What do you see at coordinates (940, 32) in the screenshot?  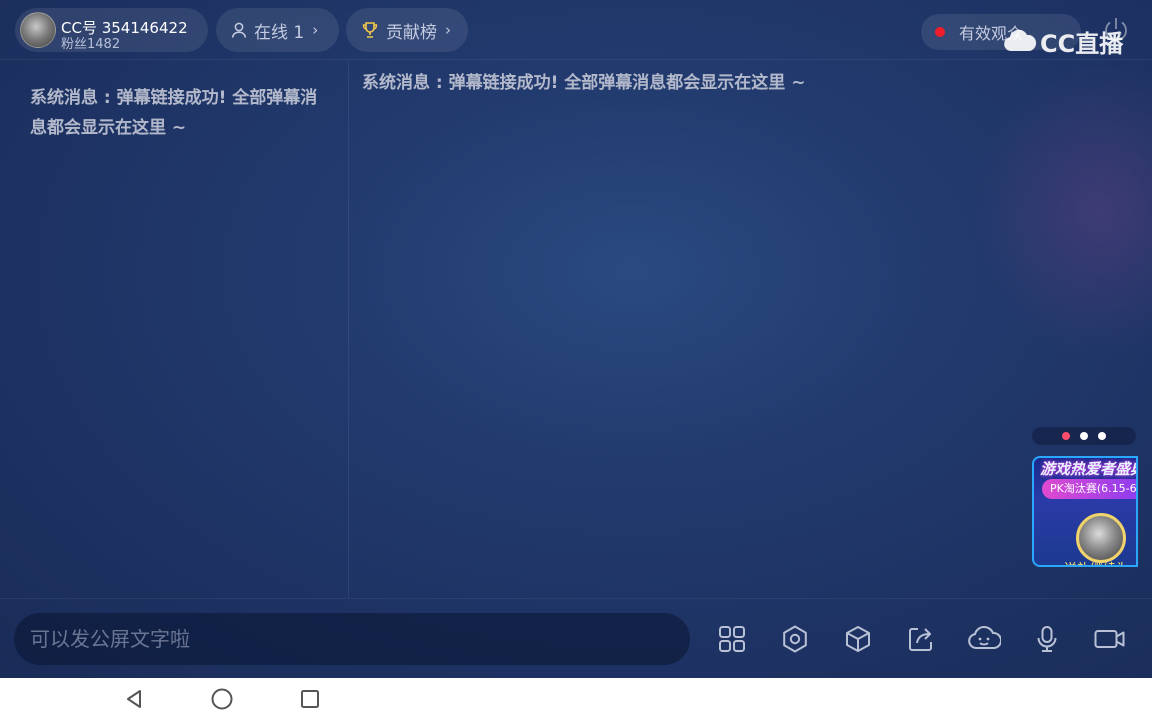 I see `live-indicator-dot` at bounding box center [940, 32].